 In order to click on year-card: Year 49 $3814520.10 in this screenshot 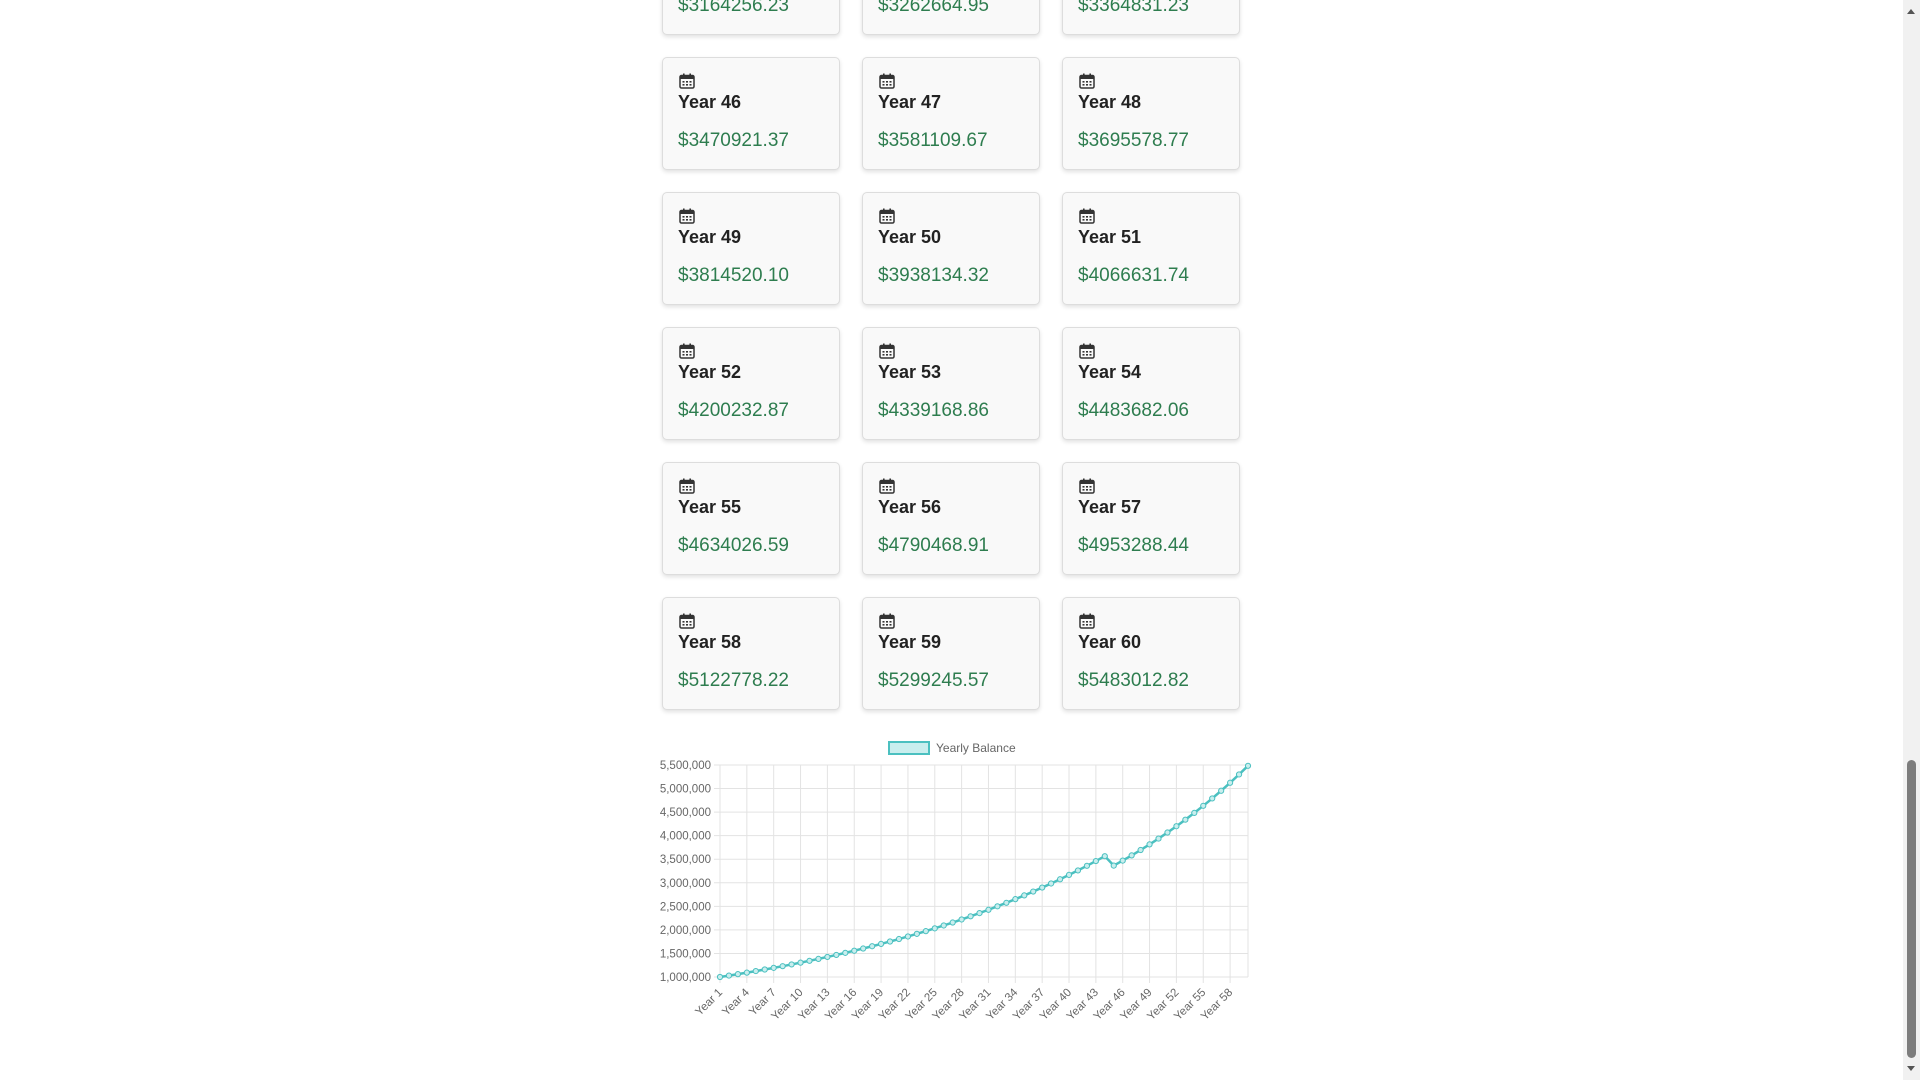, I will do `click(751, 248)`.